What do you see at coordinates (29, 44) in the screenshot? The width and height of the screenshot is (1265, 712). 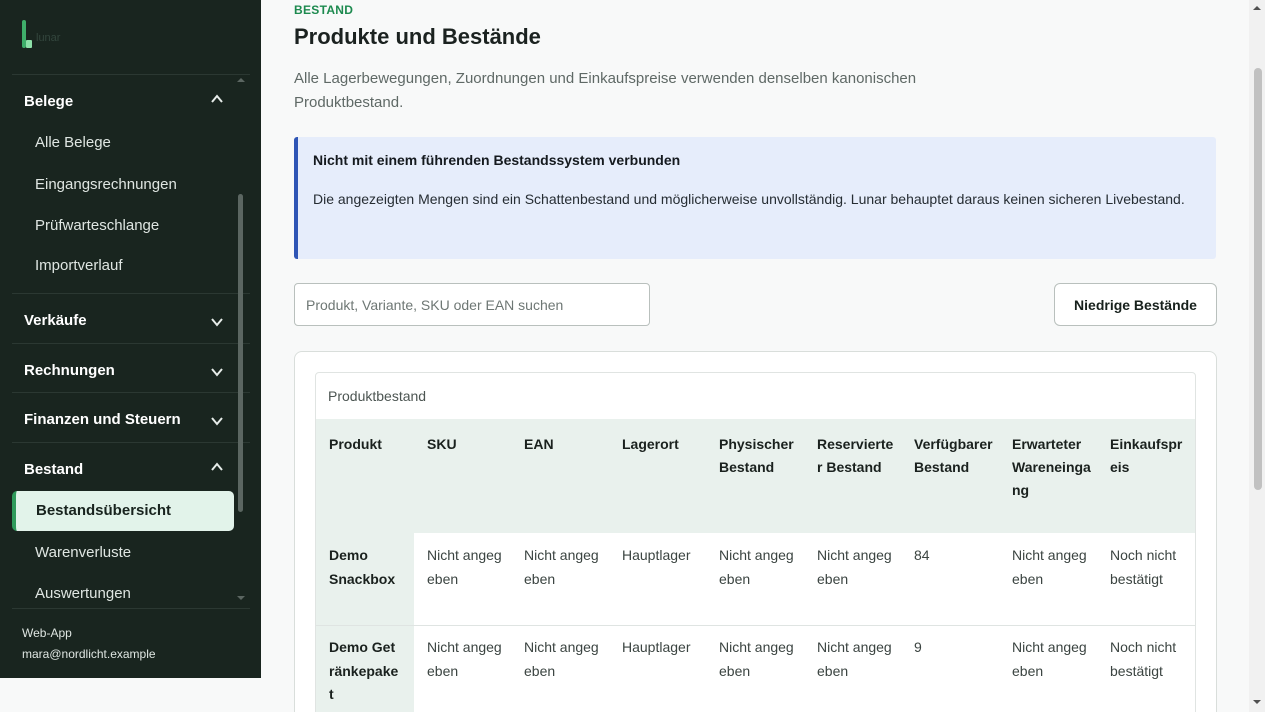 I see `lunar-logo-mark` at bounding box center [29, 44].